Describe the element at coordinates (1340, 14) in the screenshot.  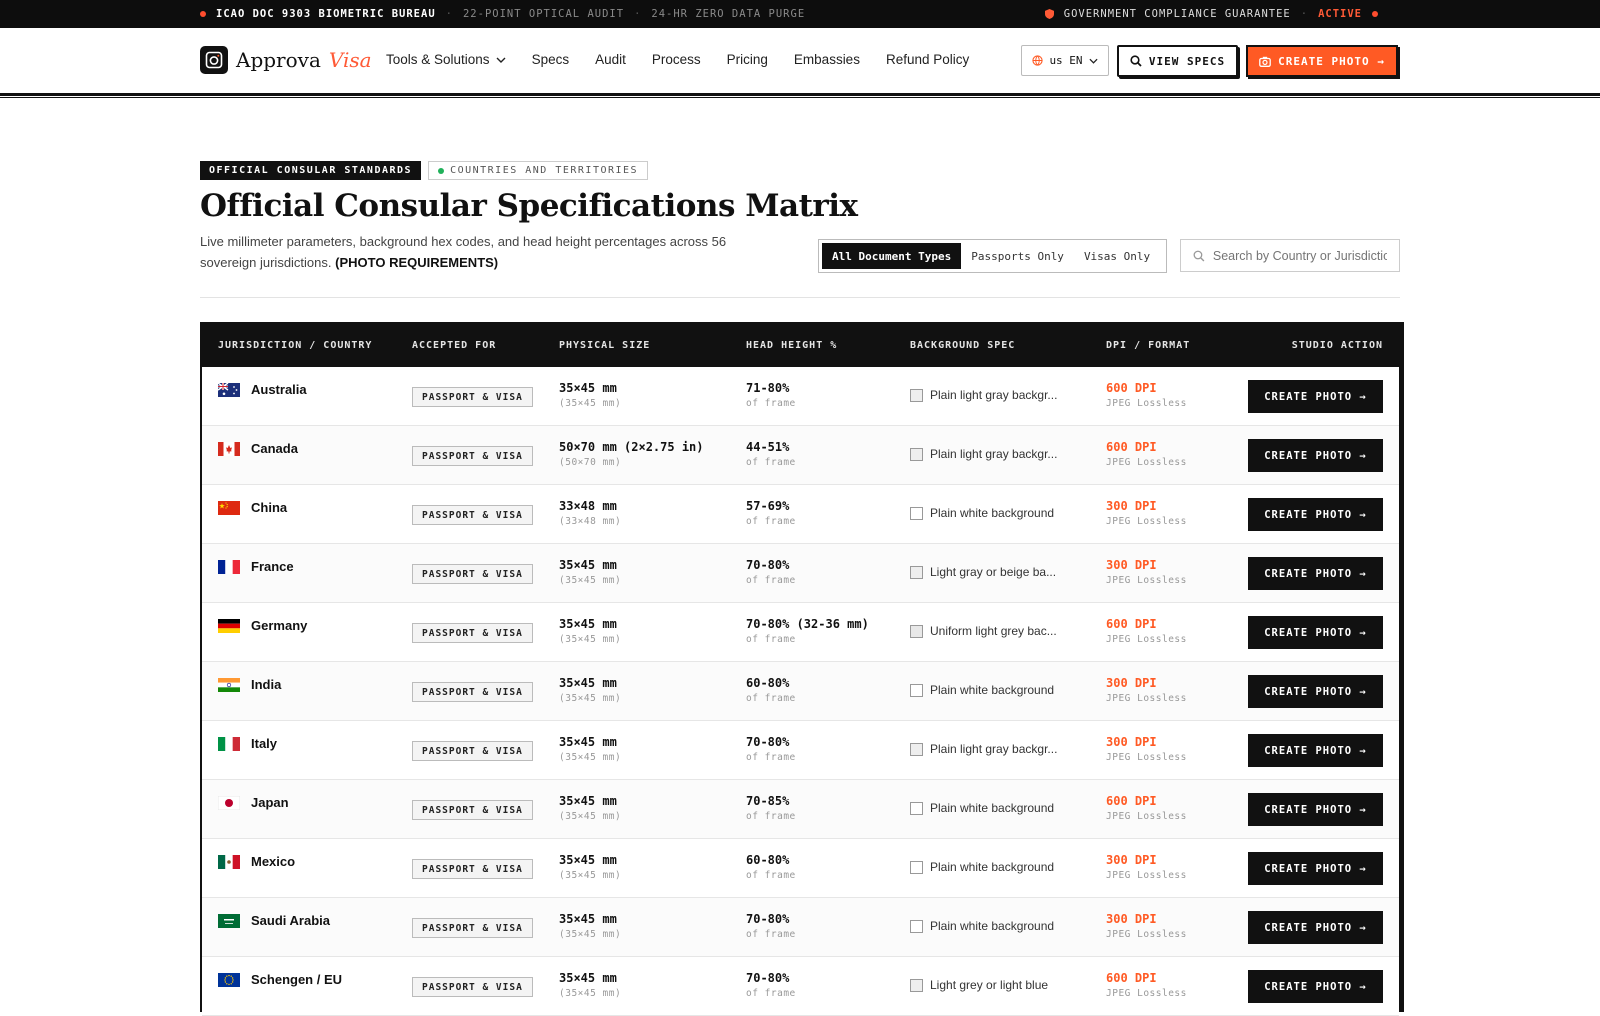
I see `topbar-status: ACTIVE` at that location.